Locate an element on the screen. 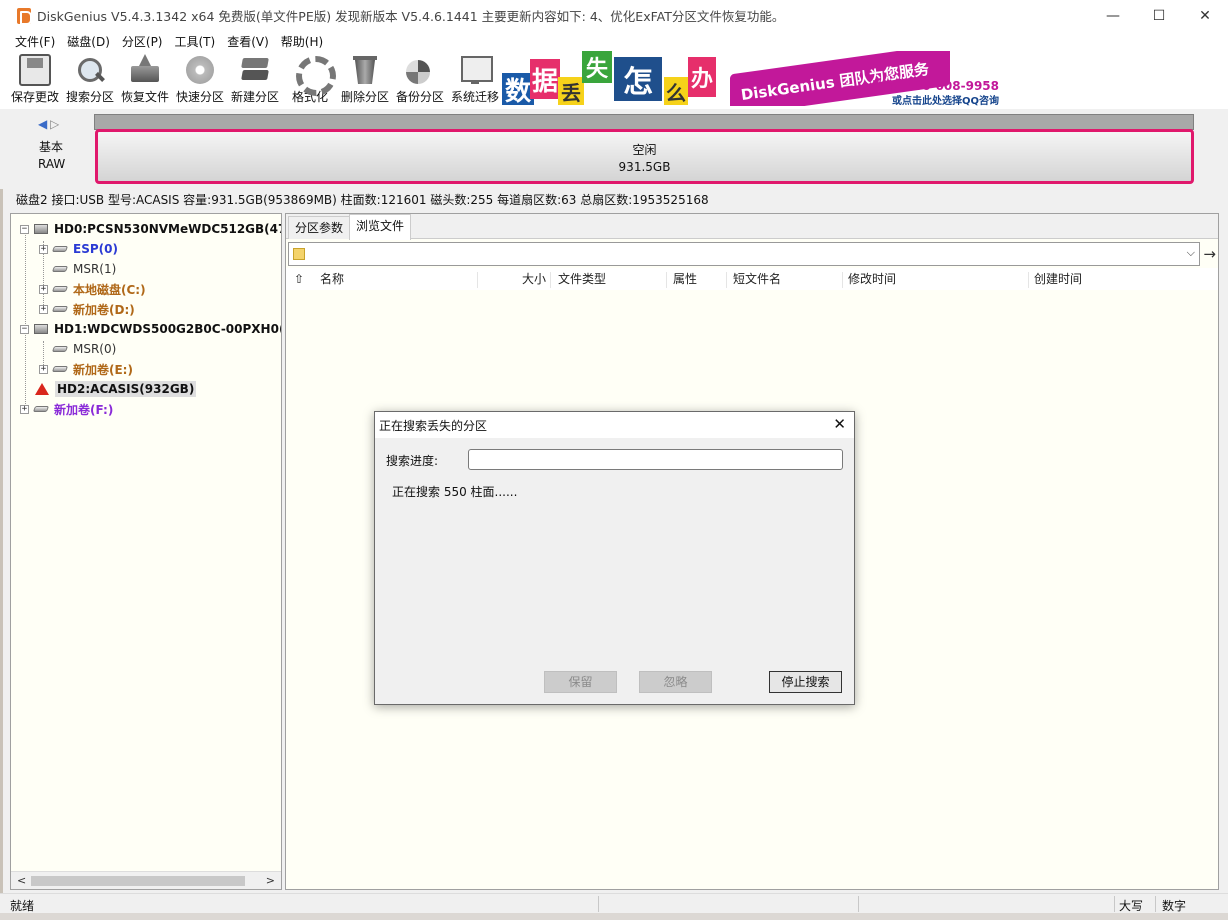 Image resolution: width=1228 pixels, height=920 pixels. folder-icon is located at coordinates (299, 254).